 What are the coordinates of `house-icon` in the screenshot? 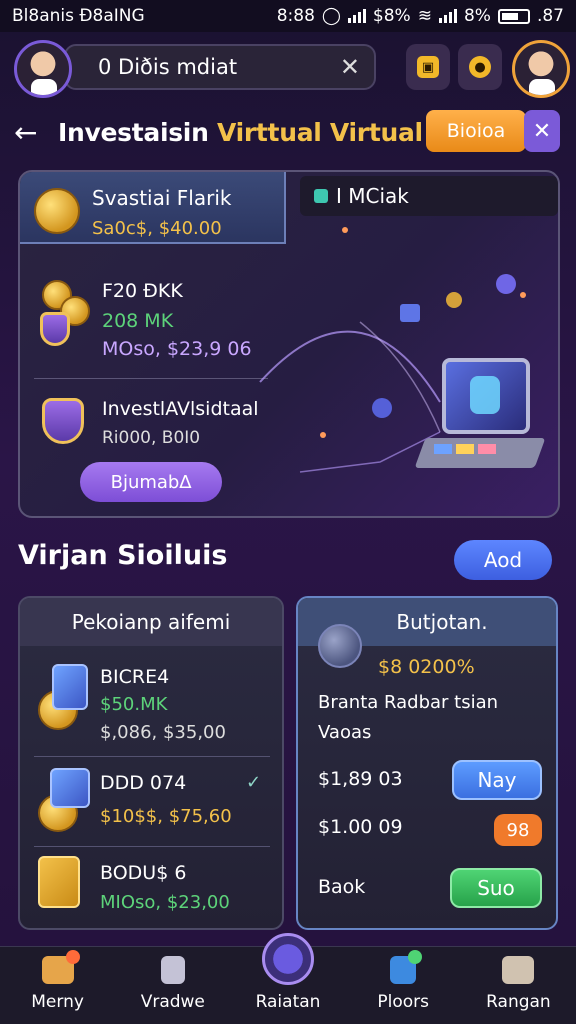 It's located at (518, 970).